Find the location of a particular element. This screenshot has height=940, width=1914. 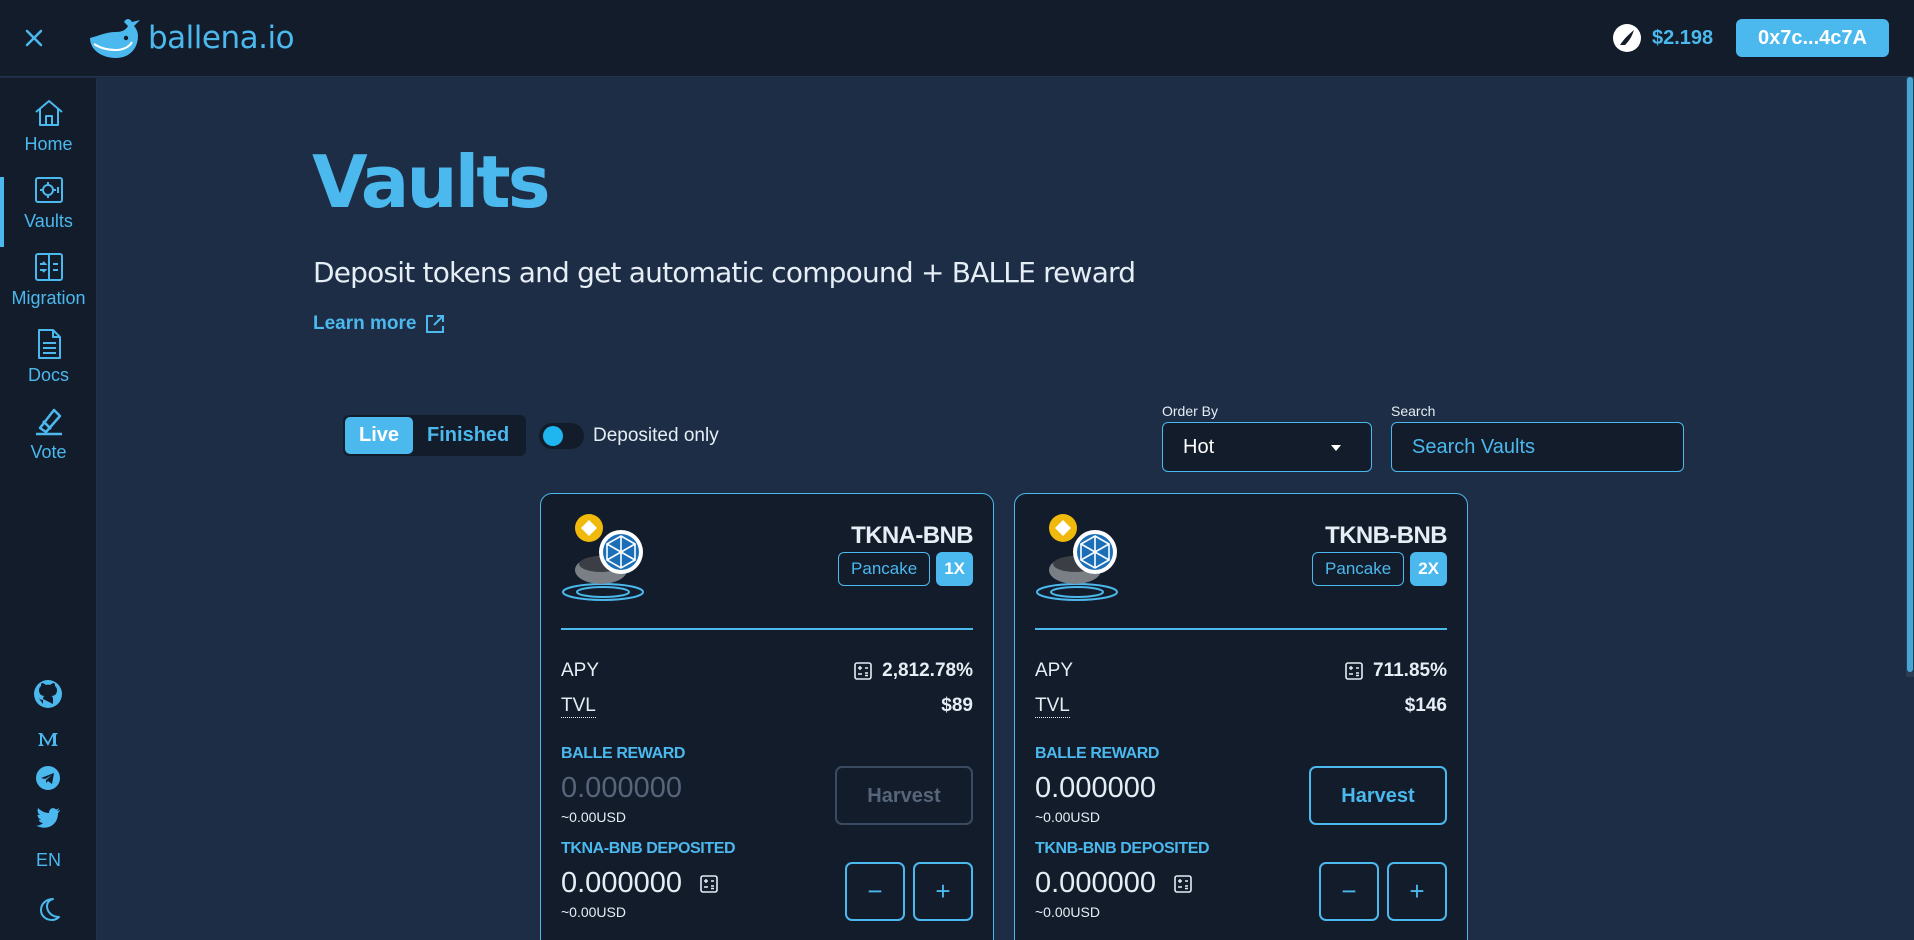

sidebar-item-vaults: Vaults is located at coordinates (48, 210).